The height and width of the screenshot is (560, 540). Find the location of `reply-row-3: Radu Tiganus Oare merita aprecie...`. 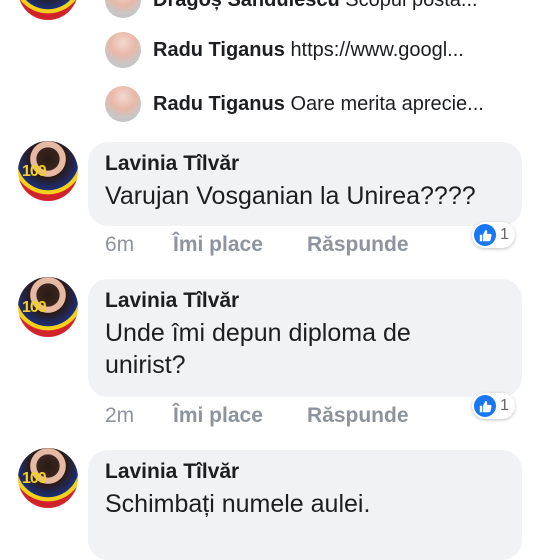

reply-row-3: Radu Tiganus Oare merita aprecie... is located at coordinates (343, 104).